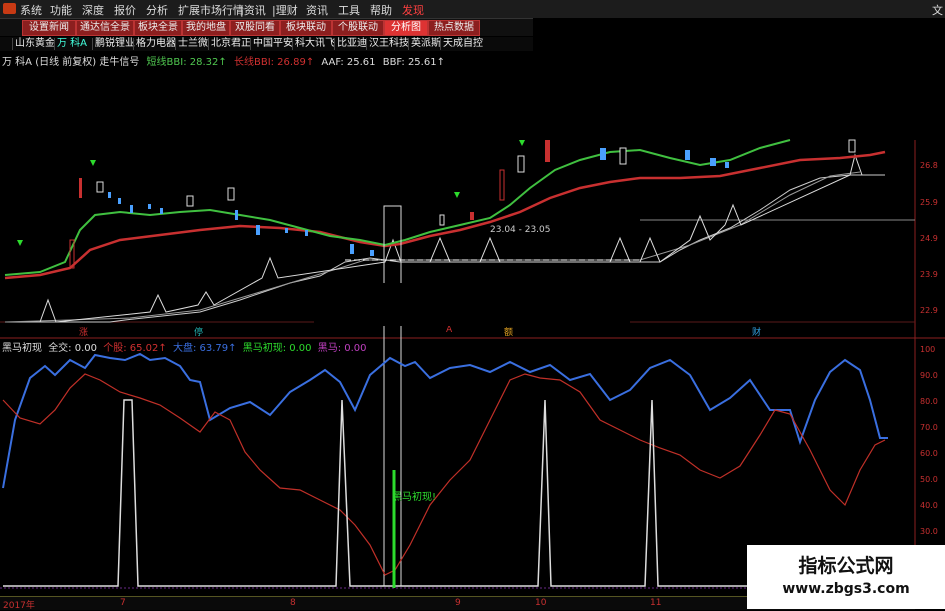  What do you see at coordinates (520, 230) in the screenshot?
I see `price-range-label: 23.04 - 23.05` at bounding box center [520, 230].